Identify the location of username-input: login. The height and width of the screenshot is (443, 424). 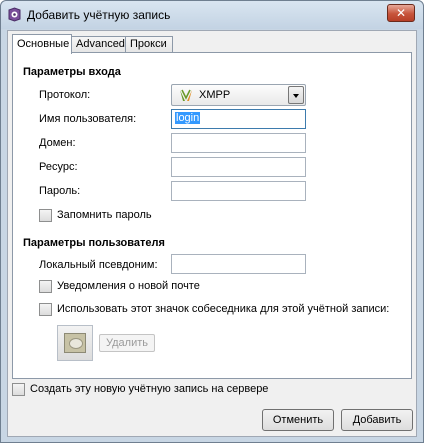
(238, 119).